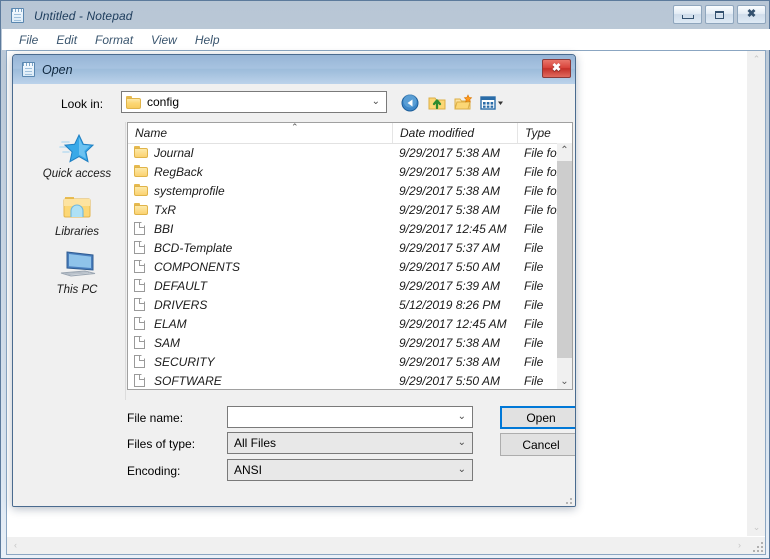  What do you see at coordinates (260, 133) in the screenshot?
I see `column-header-name: Name` at bounding box center [260, 133].